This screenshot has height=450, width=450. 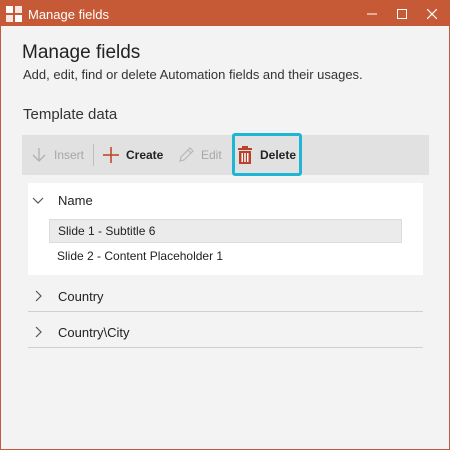 What do you see at coordinates (93, 155) in the screenshot?
I see `toolbar-separator` at bounding box center [93, 155].